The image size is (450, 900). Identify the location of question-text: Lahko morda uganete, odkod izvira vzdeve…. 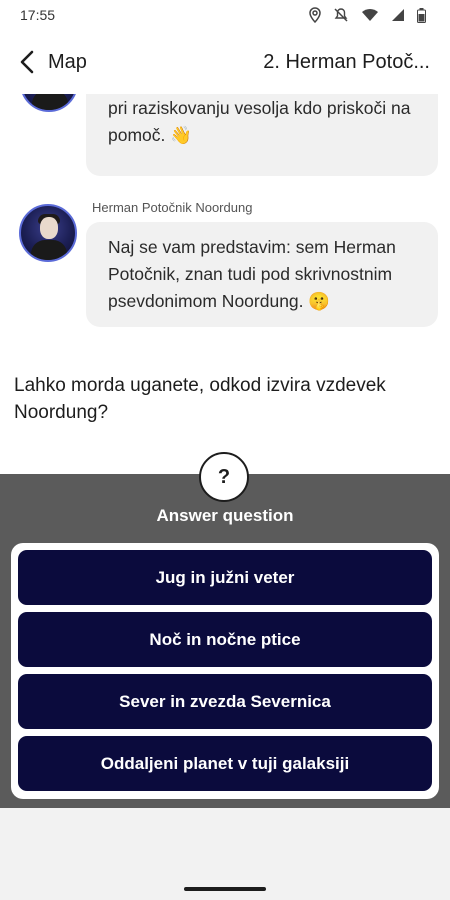
(200, 399).